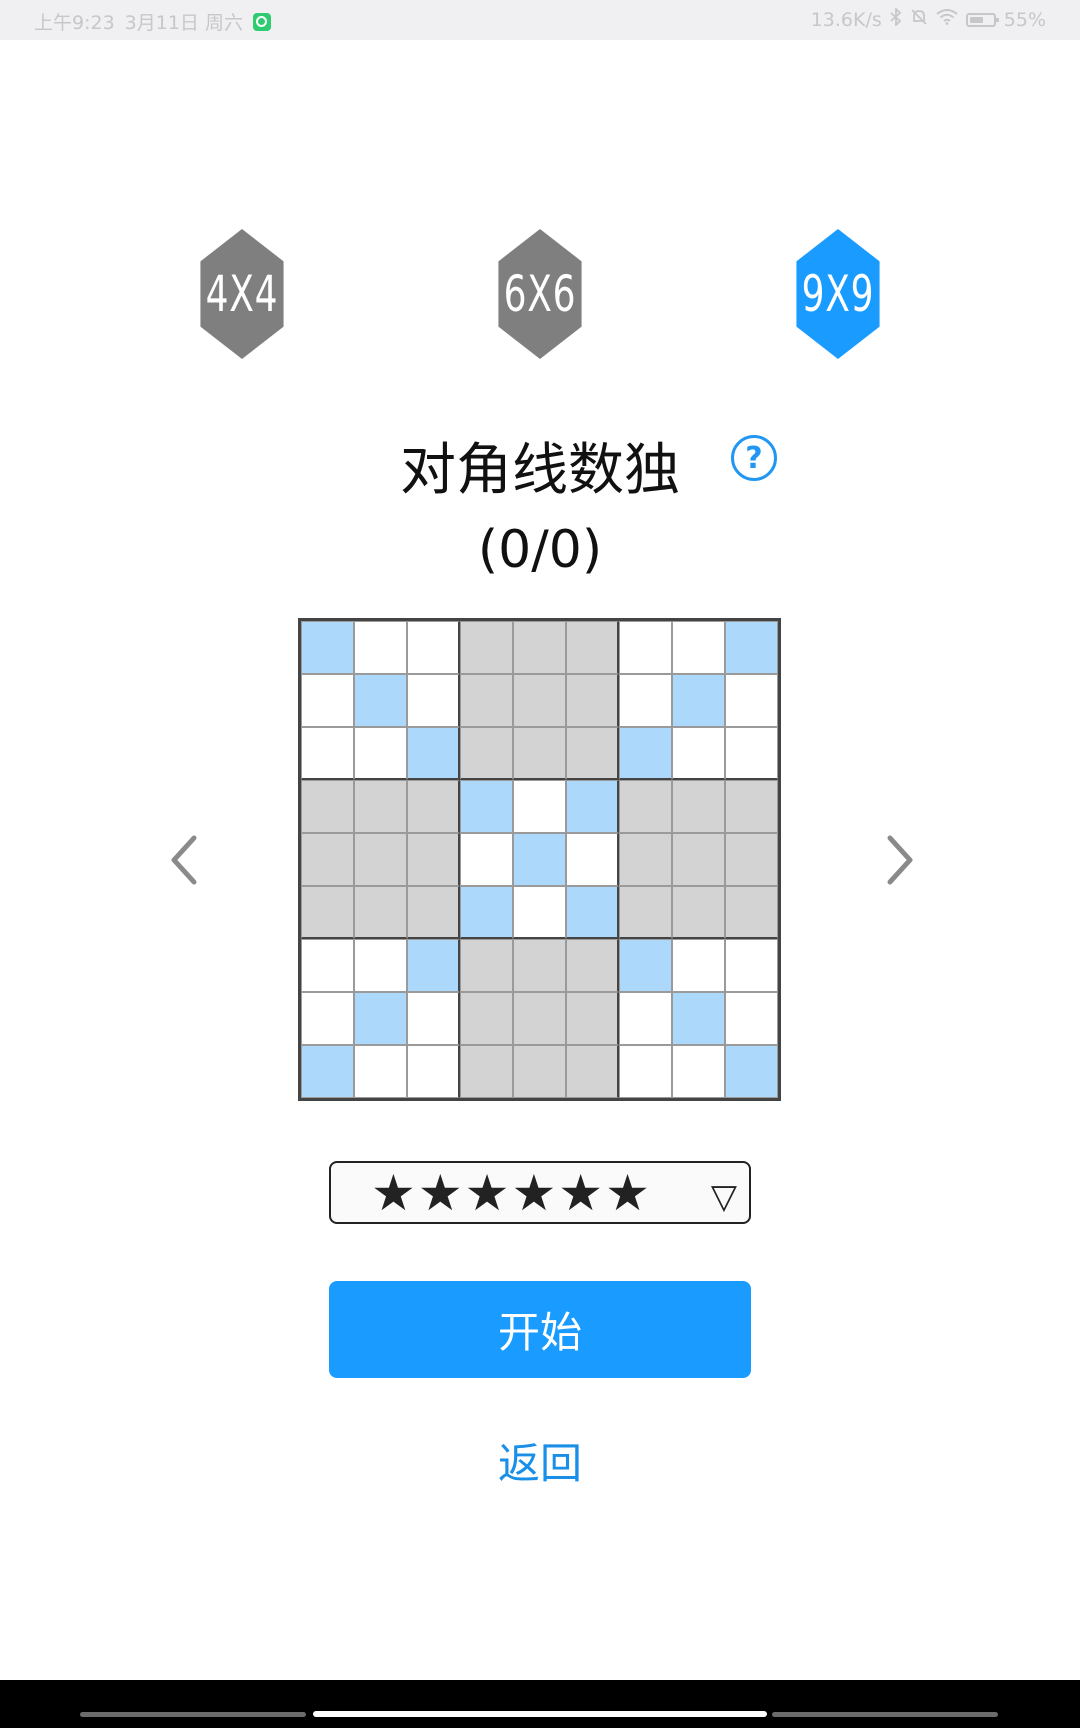  I want to click on status-time: 上午9:23, so click(74, 23).